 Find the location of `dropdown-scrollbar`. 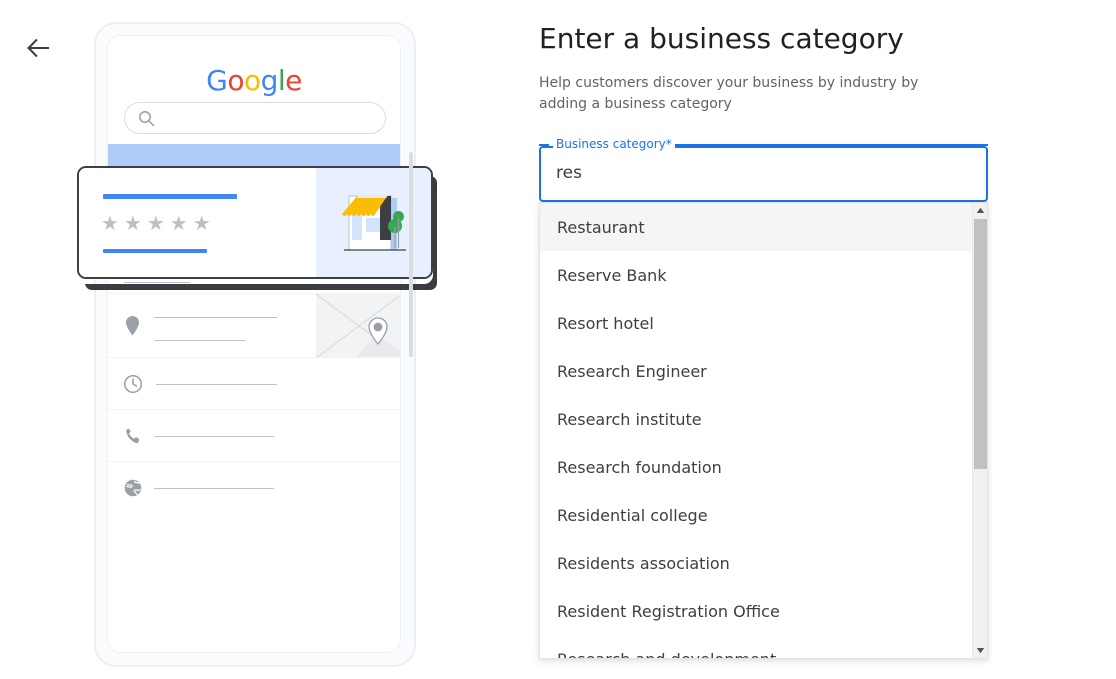

dropdown-scrollbar is located at coordinates (979, 430).